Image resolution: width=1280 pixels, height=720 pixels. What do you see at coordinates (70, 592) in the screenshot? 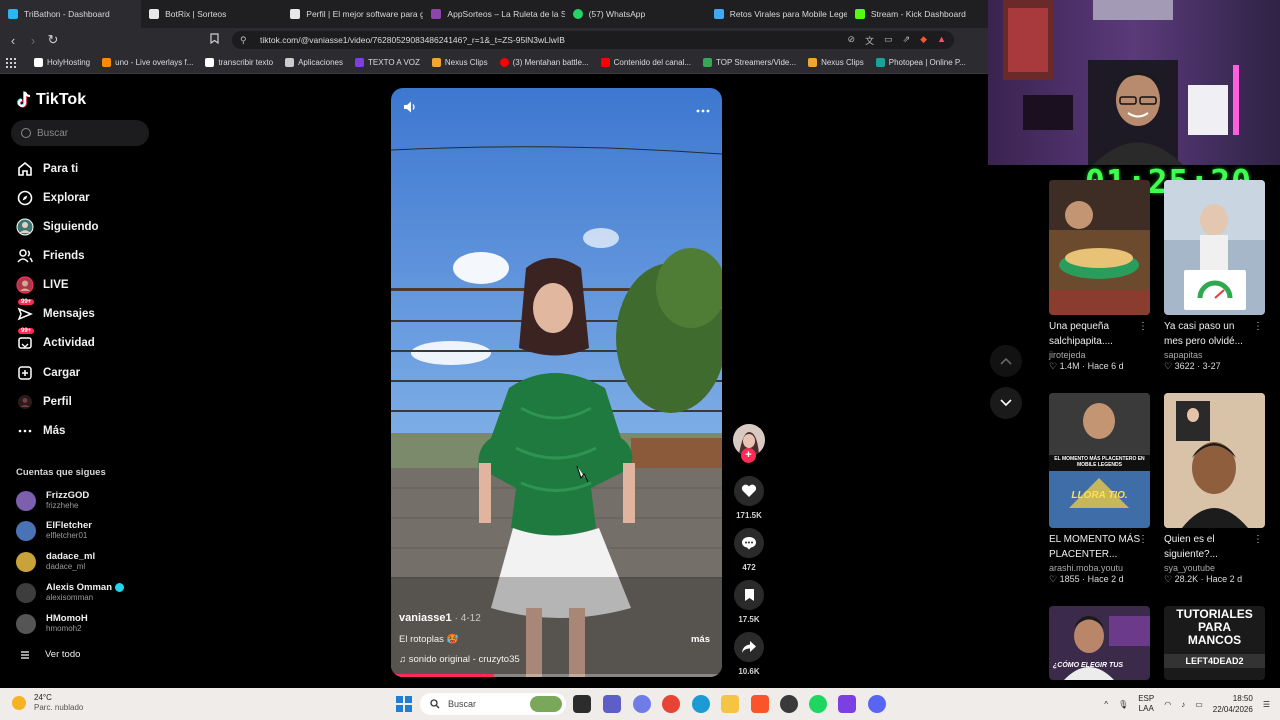
I see `following-account: Alexis Omman alexisomman` at bounding box center [70, 592].